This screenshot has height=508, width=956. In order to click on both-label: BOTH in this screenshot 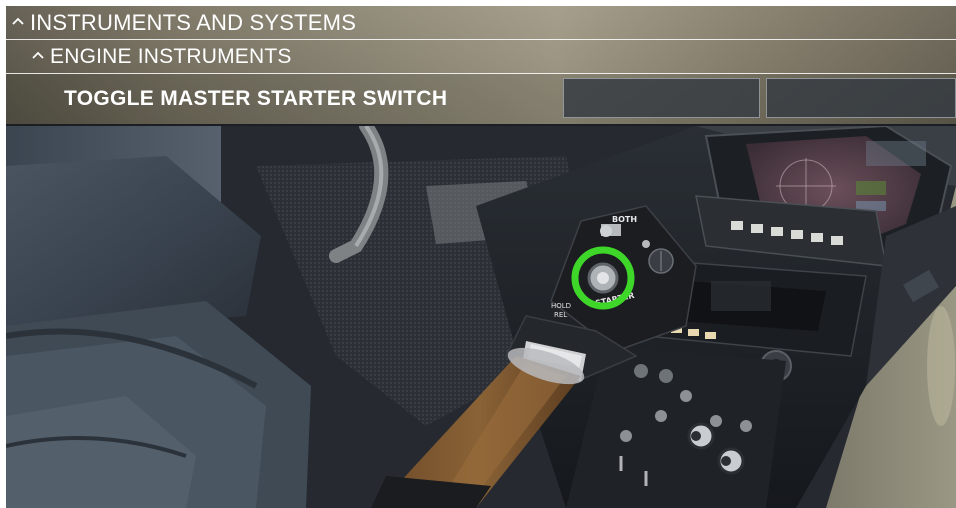, I will do `click(624, 219)`.